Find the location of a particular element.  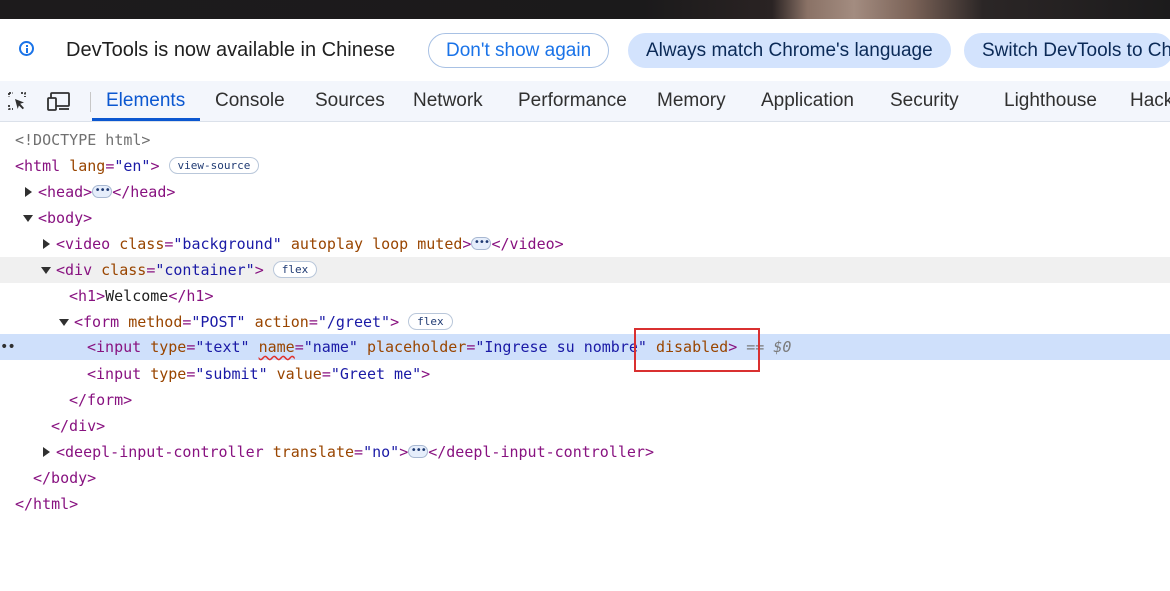

head-tag-line: <head> ••• </head> is located at coordinates (106, 192).